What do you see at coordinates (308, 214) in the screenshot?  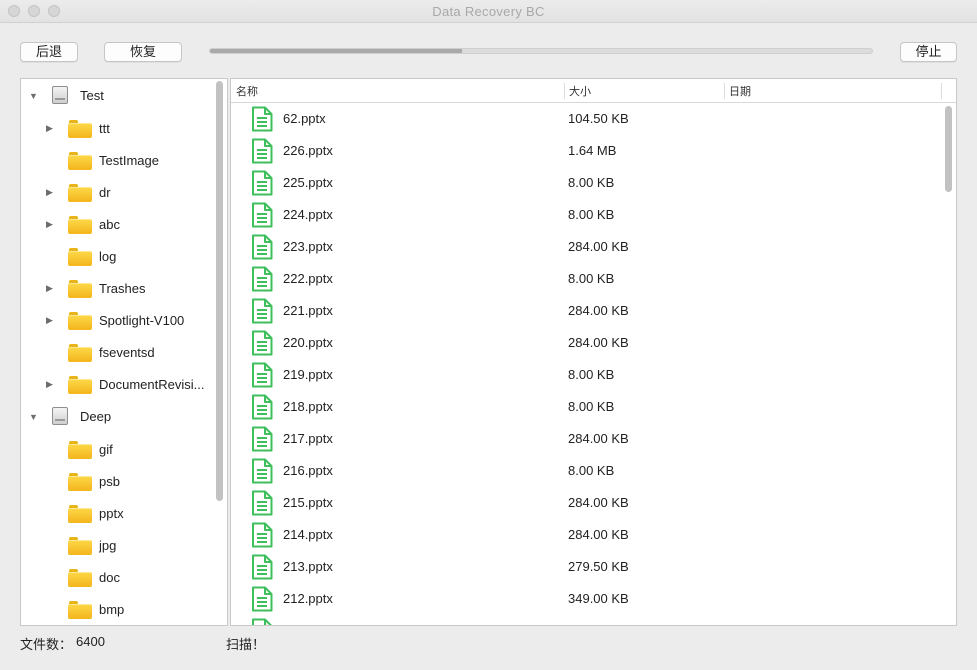 I see `file-name: 224.pptx` at bounding box center [308, 214].